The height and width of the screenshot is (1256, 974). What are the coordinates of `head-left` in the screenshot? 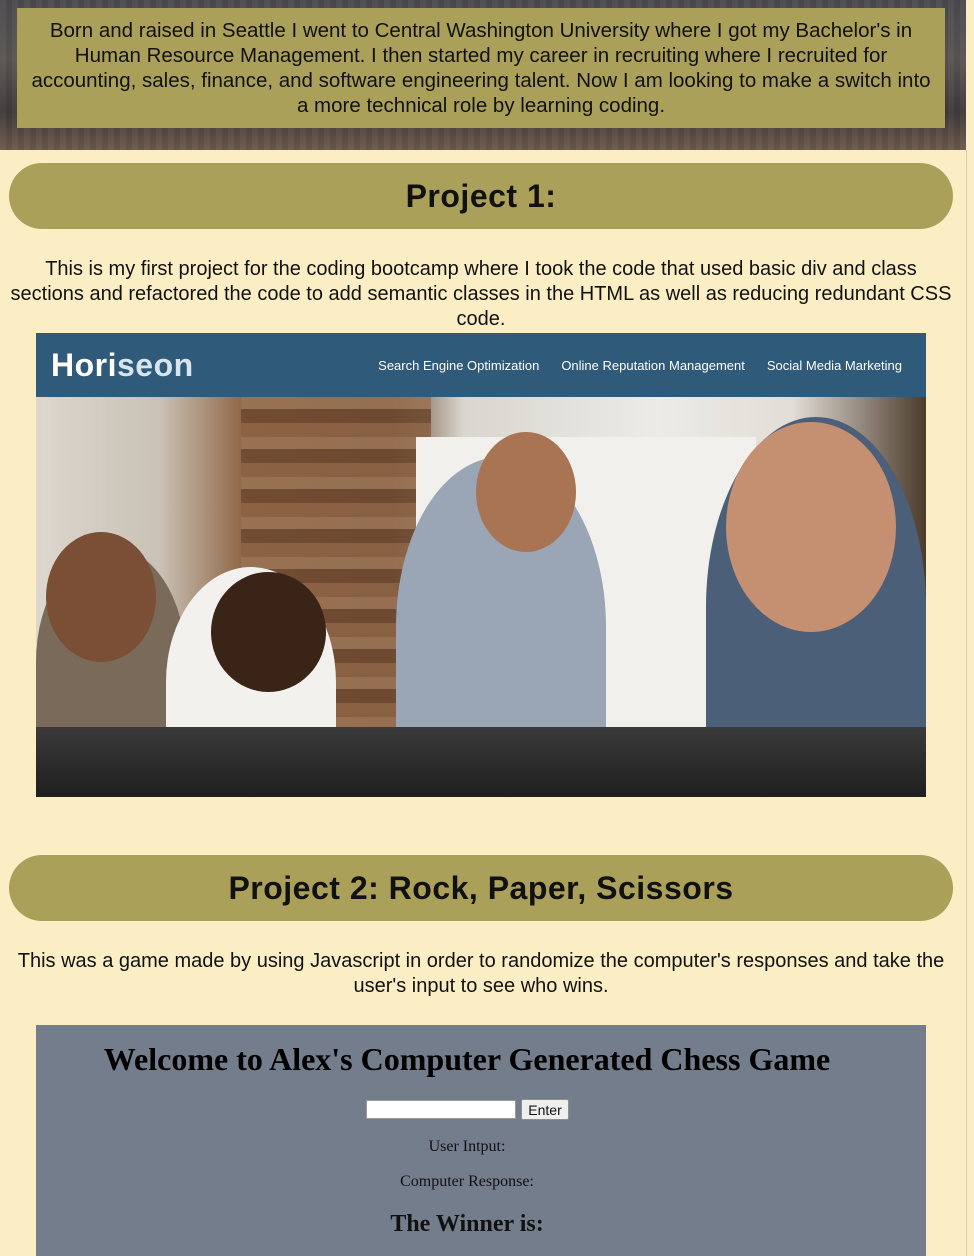 It's located at (101, 597).